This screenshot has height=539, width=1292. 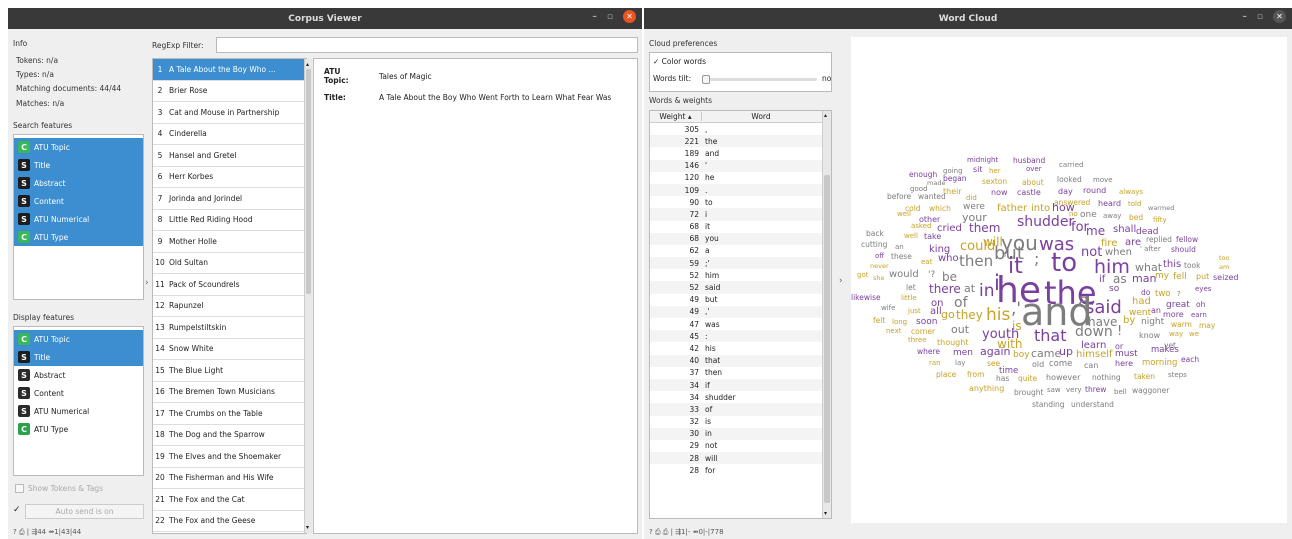 I want to click on weight-row: 221 the, so click(x=740, y=141).